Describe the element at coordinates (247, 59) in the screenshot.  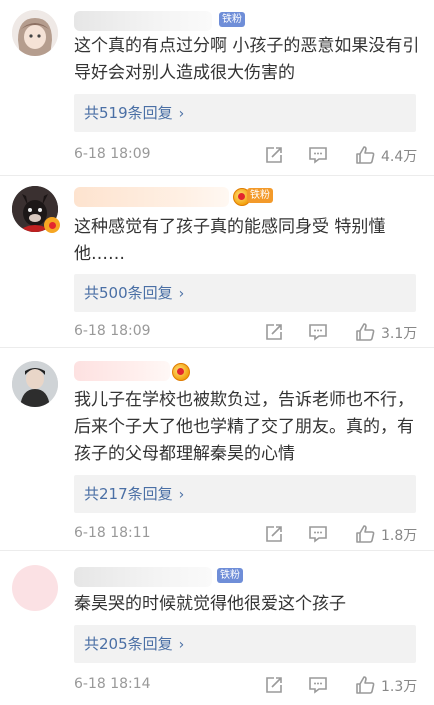
I see `comment-text: 这个真的有点过分啊 小孩子的恶意如果没有引导好会对别人造成很大伤害的` at that location.